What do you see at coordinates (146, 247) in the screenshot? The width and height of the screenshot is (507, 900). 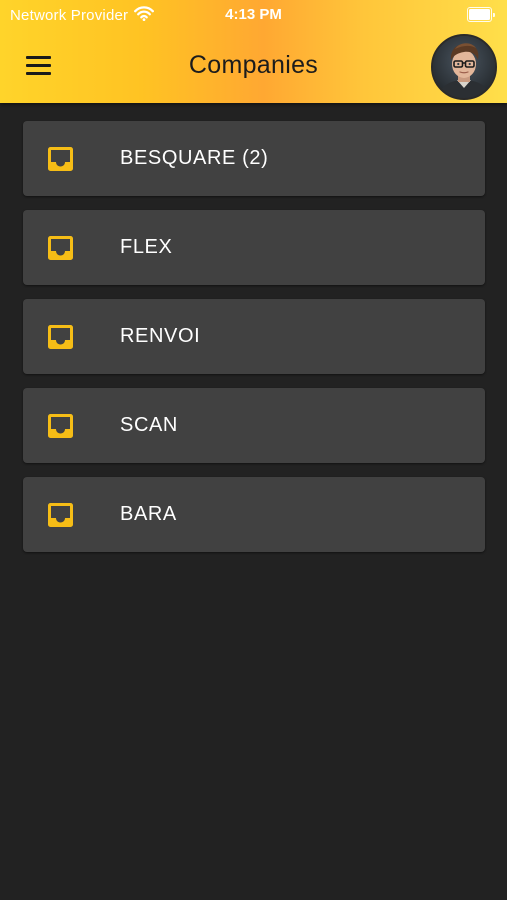 I see `company-label: FLEX` at bounding box center [146, 247].